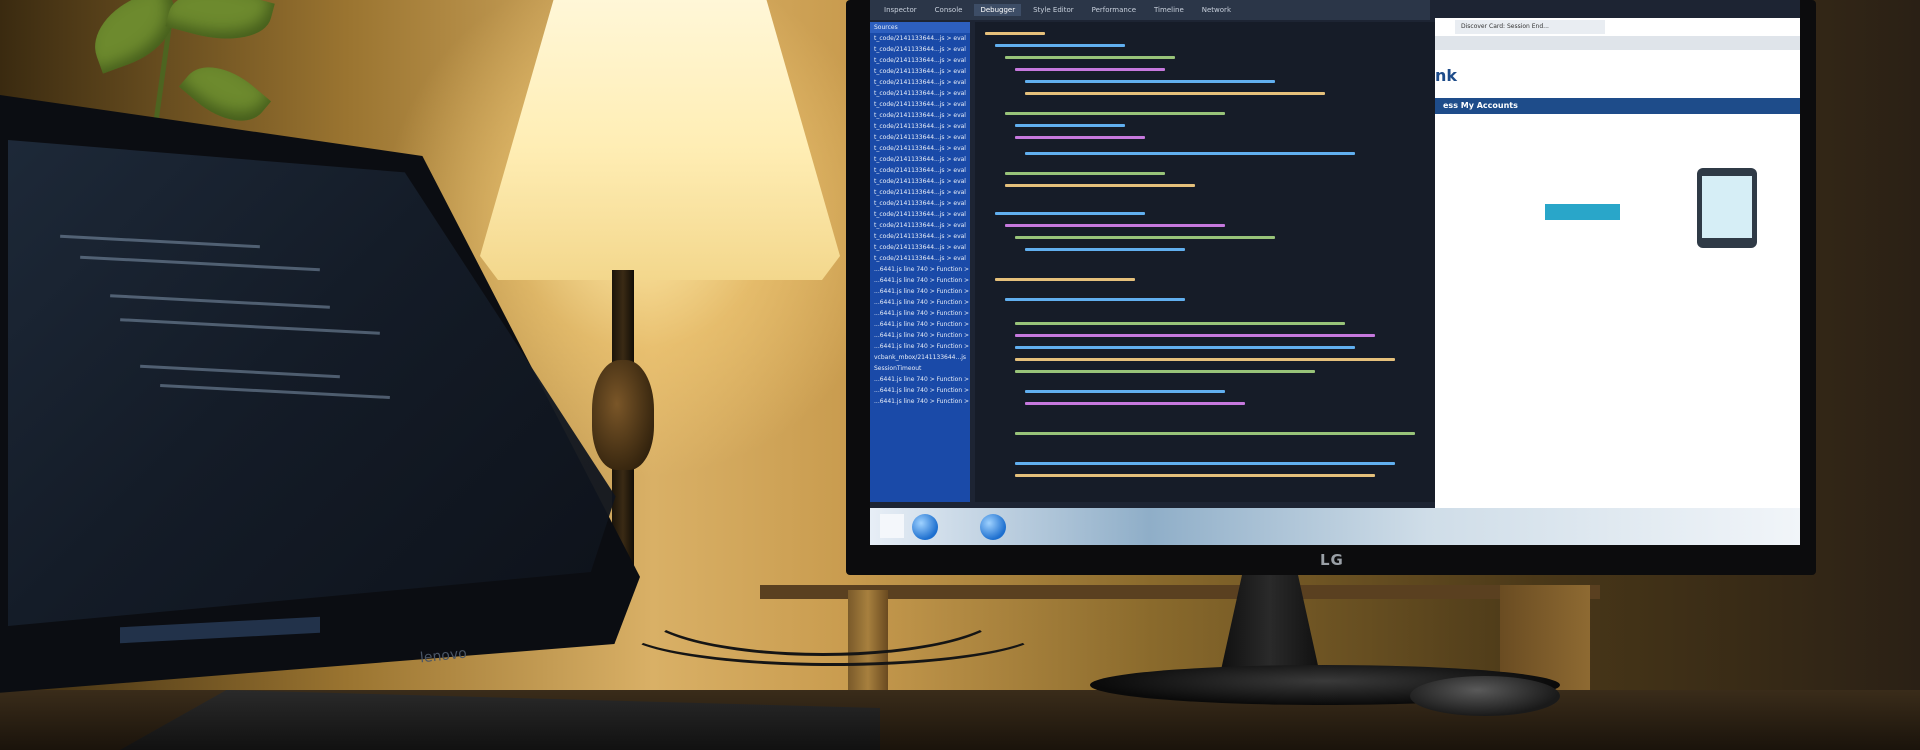 The height and width of the screenshot is (750, 1920). What do you see at coordinates (920, 357) in the screenshot?
I see `source-file: vcbank_mbox/2141133644...js` at bounding box center [920, 357].